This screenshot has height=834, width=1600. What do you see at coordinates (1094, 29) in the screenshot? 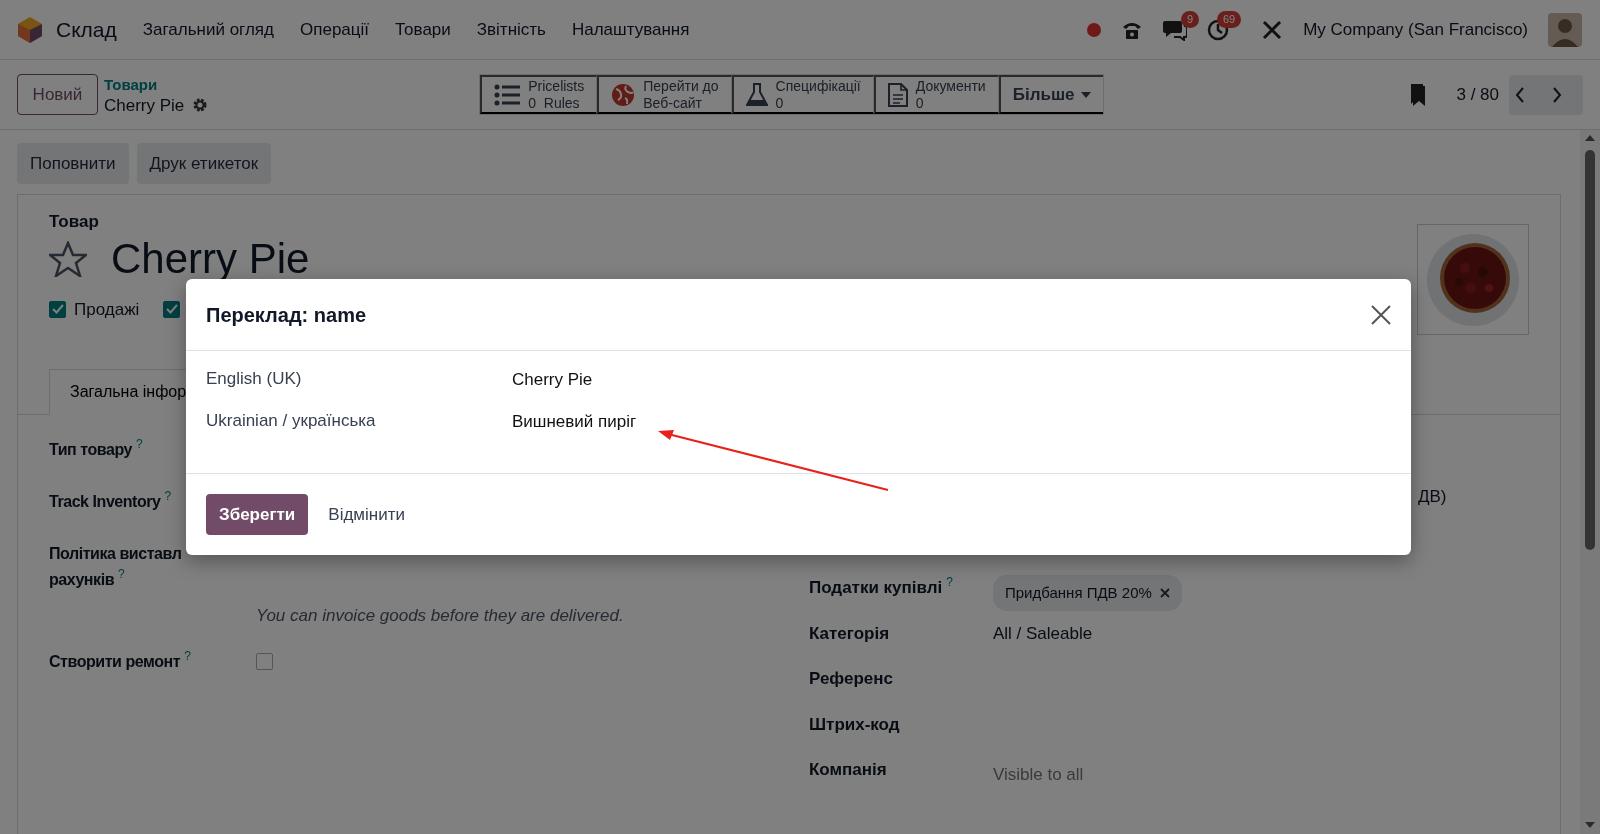
I see `record-icon` at bounding box center [1094, 29].